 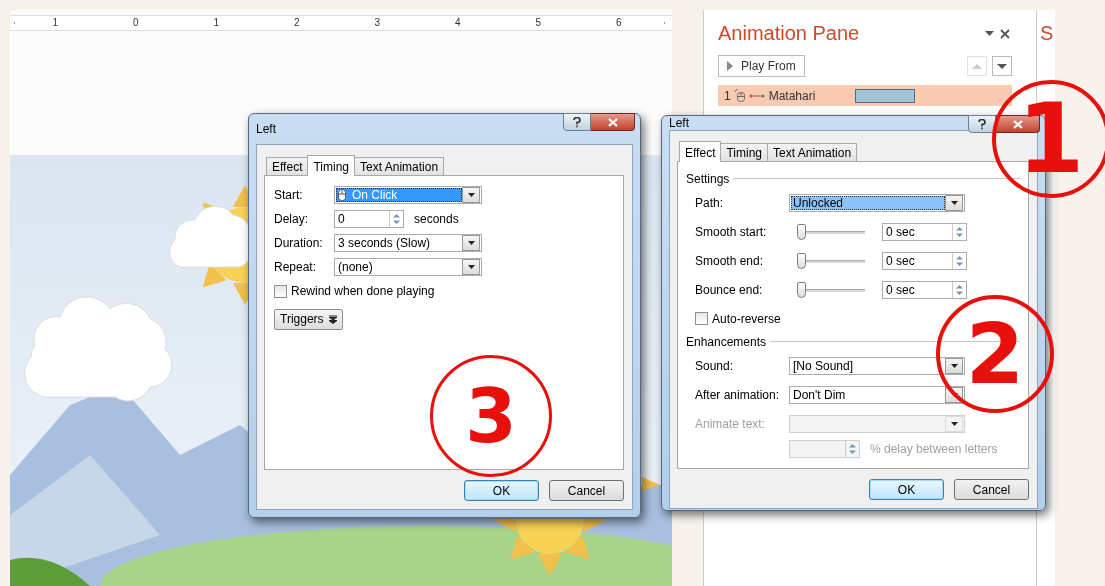 I want to click on group-title: Enhancements, so click(x=726, y=342).